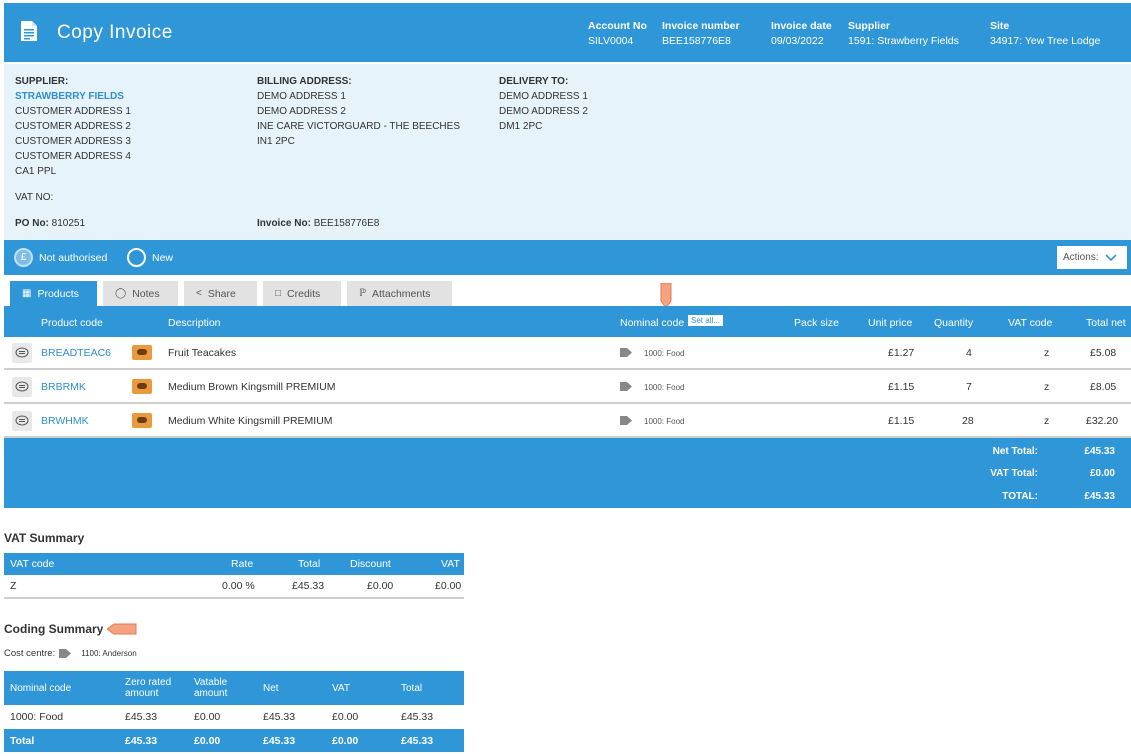  Describe the element at coordinates (60, 257) in the screenshot. I see `authorisation-status: £ Not authorised` at that location.